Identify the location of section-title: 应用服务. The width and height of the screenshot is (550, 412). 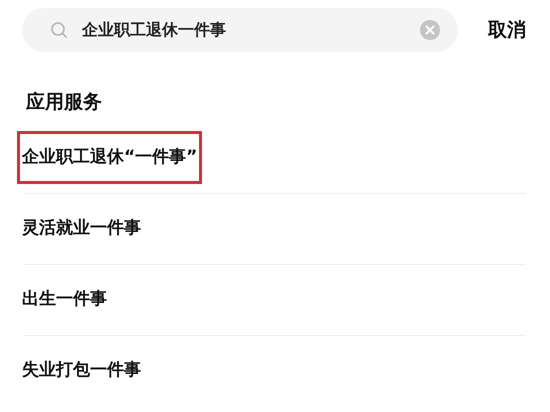
(64, 102).